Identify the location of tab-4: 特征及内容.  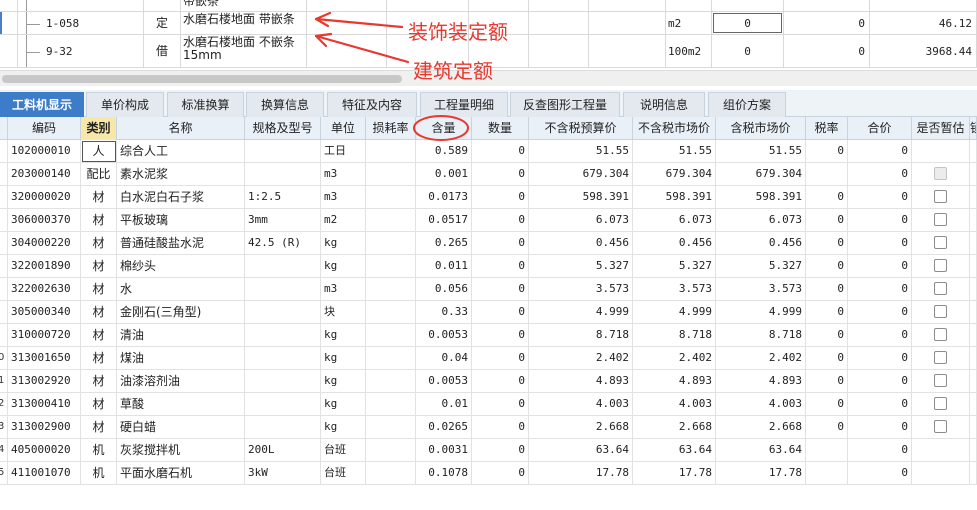
(372, 104).